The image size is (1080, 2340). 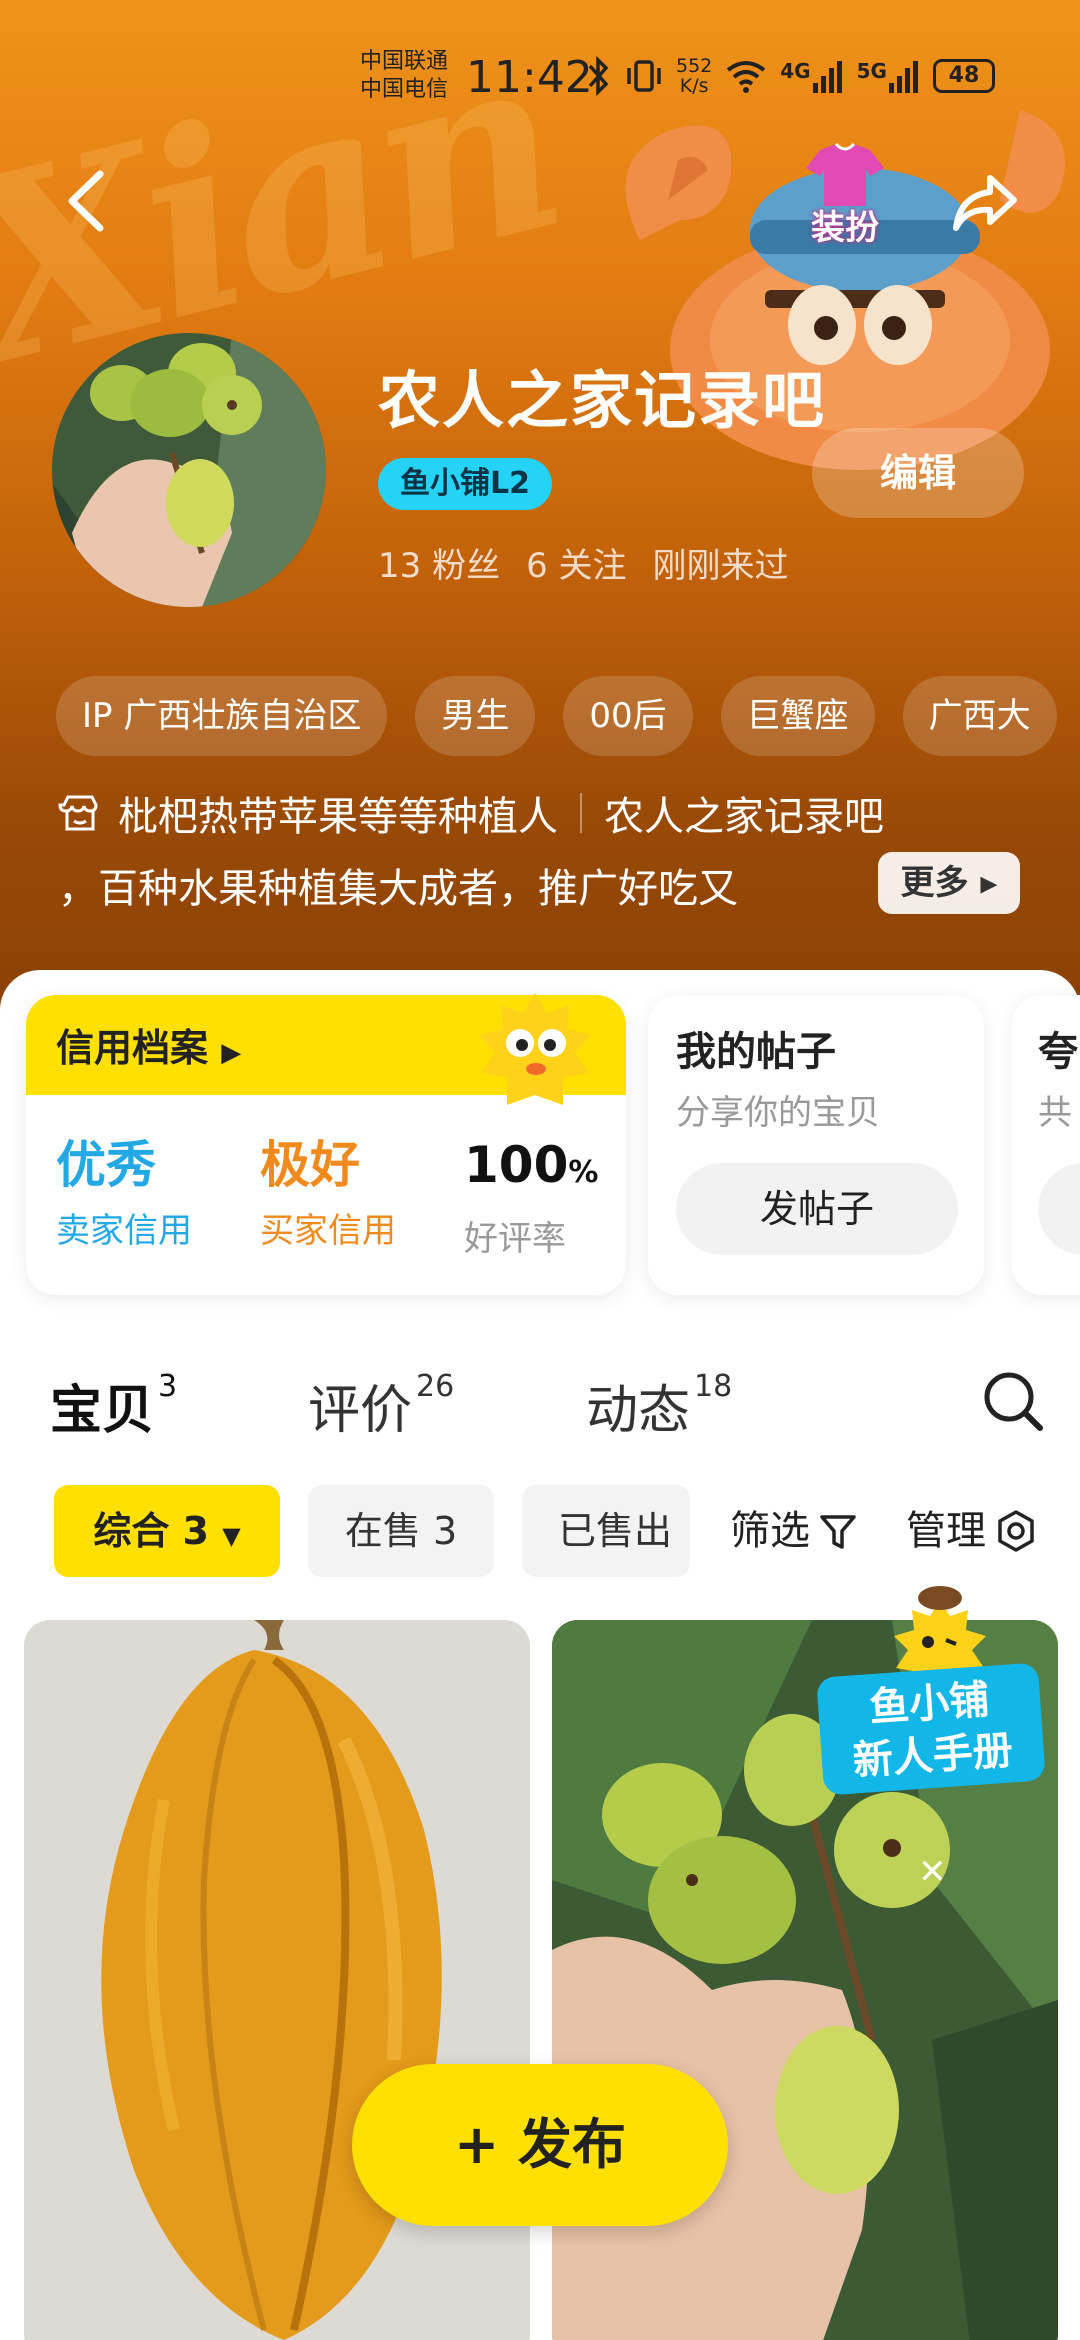 What do you see at coordinates (88, 201) in the screenshot?
I see `back-arrow-icon` at bounding box center [88, 201].